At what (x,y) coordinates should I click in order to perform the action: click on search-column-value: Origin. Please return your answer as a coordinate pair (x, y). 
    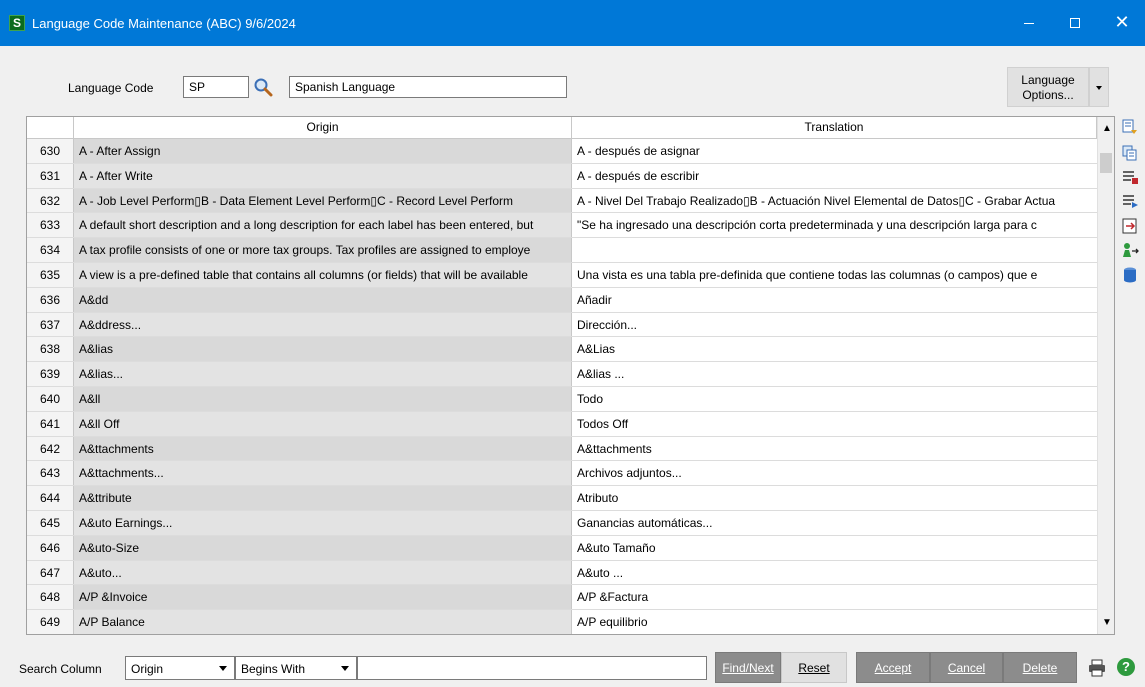
    Looking at the image, I should click on (147, 669).